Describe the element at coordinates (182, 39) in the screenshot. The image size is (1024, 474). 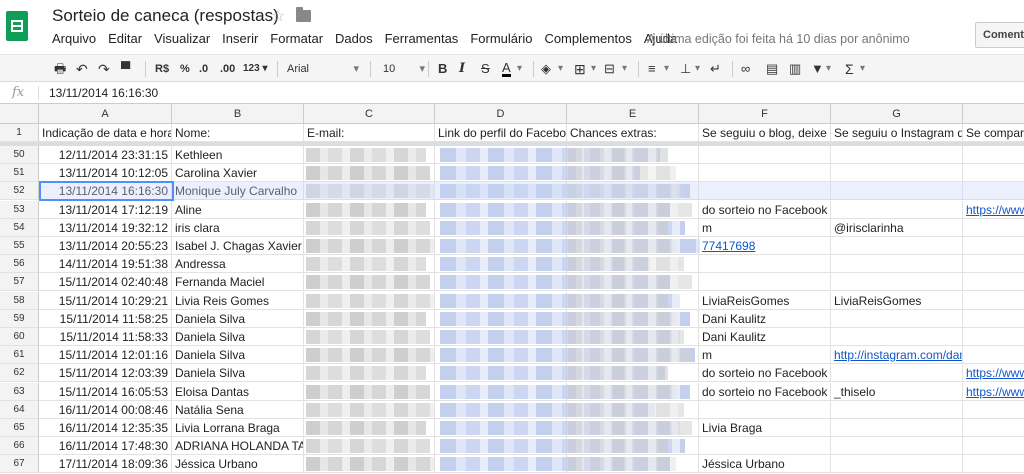
I see `menu-item: Visualizar` at that location.